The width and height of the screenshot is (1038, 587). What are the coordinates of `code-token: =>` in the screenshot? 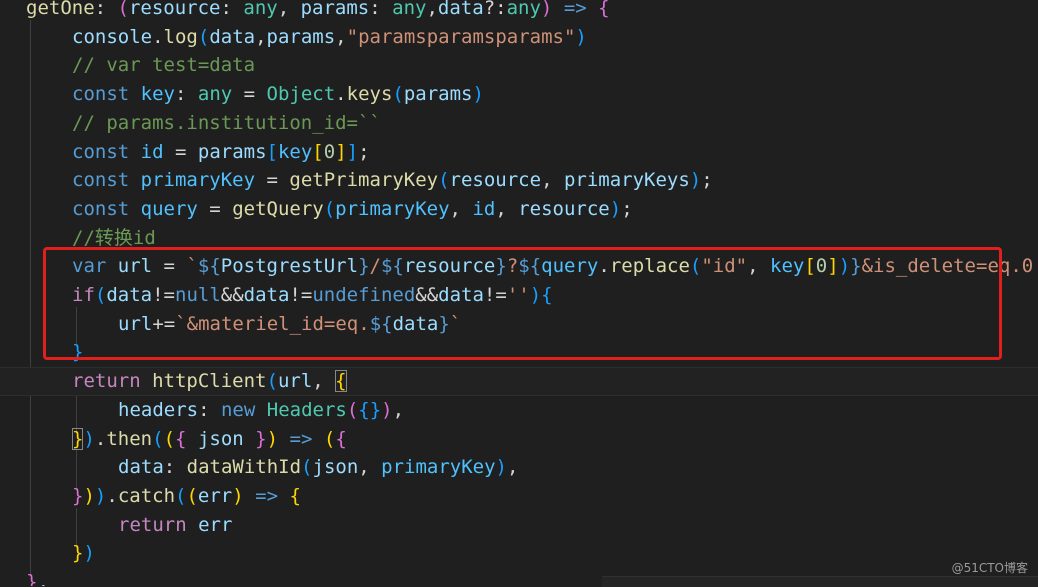 It's located at (301, 438).